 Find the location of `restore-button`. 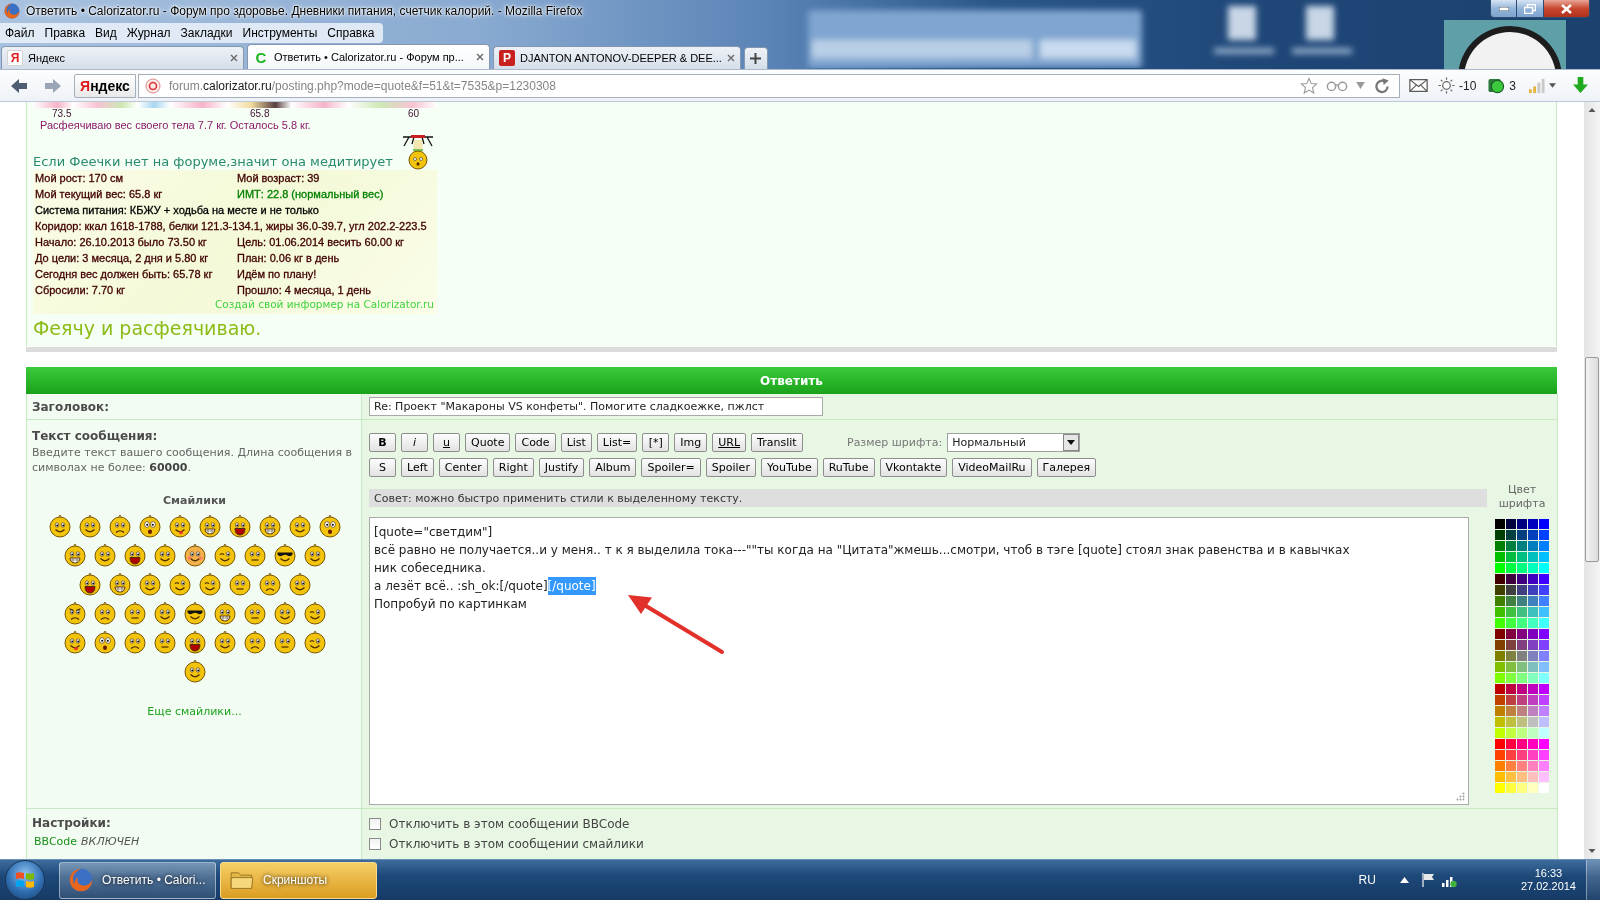

restore-button is located at coordinates (1530, 9).